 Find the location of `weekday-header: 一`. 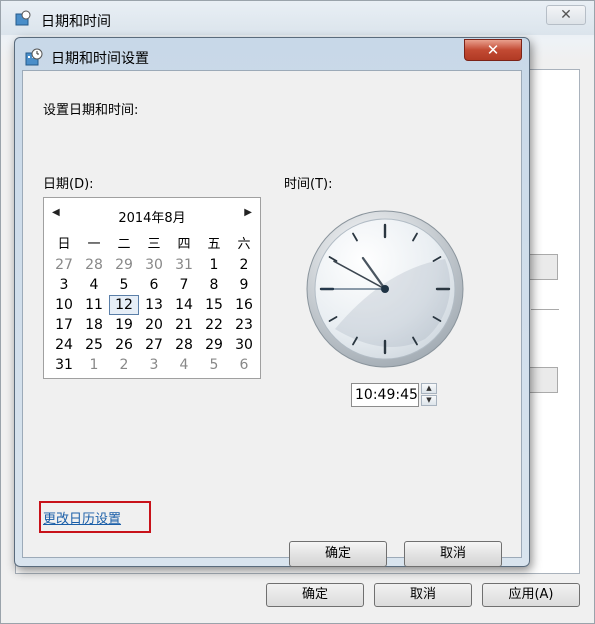

weekday-header: 一 is located at coordinates (94, 244).